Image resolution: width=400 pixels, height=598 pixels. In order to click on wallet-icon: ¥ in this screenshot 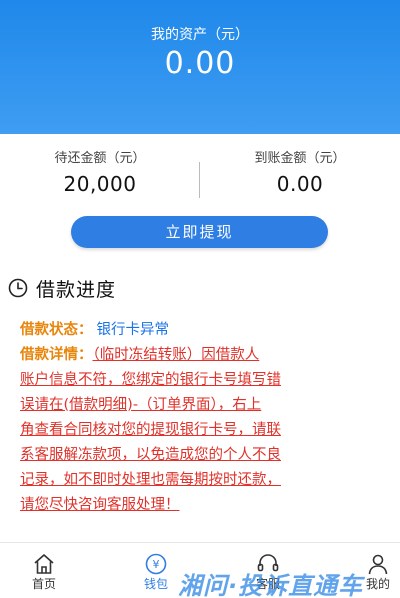, I will do `click(156, 564)`.